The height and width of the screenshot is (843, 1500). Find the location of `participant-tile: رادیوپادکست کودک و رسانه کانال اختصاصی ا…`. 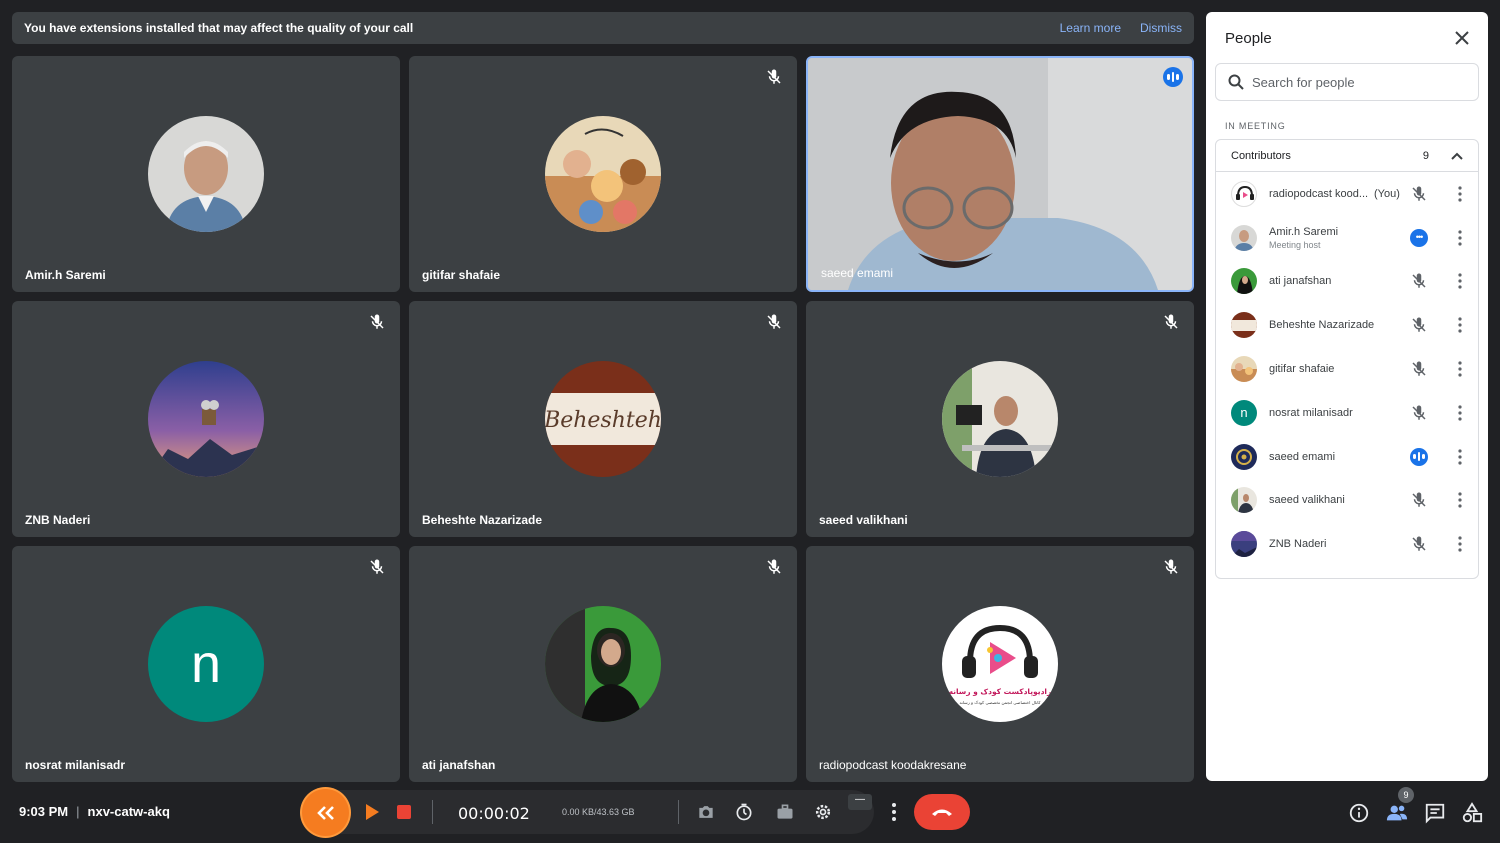

participant-tile: رادیوپادکست کودک و رسانه کانال اختصاصی ا… is located at coordinates (1000, 664).